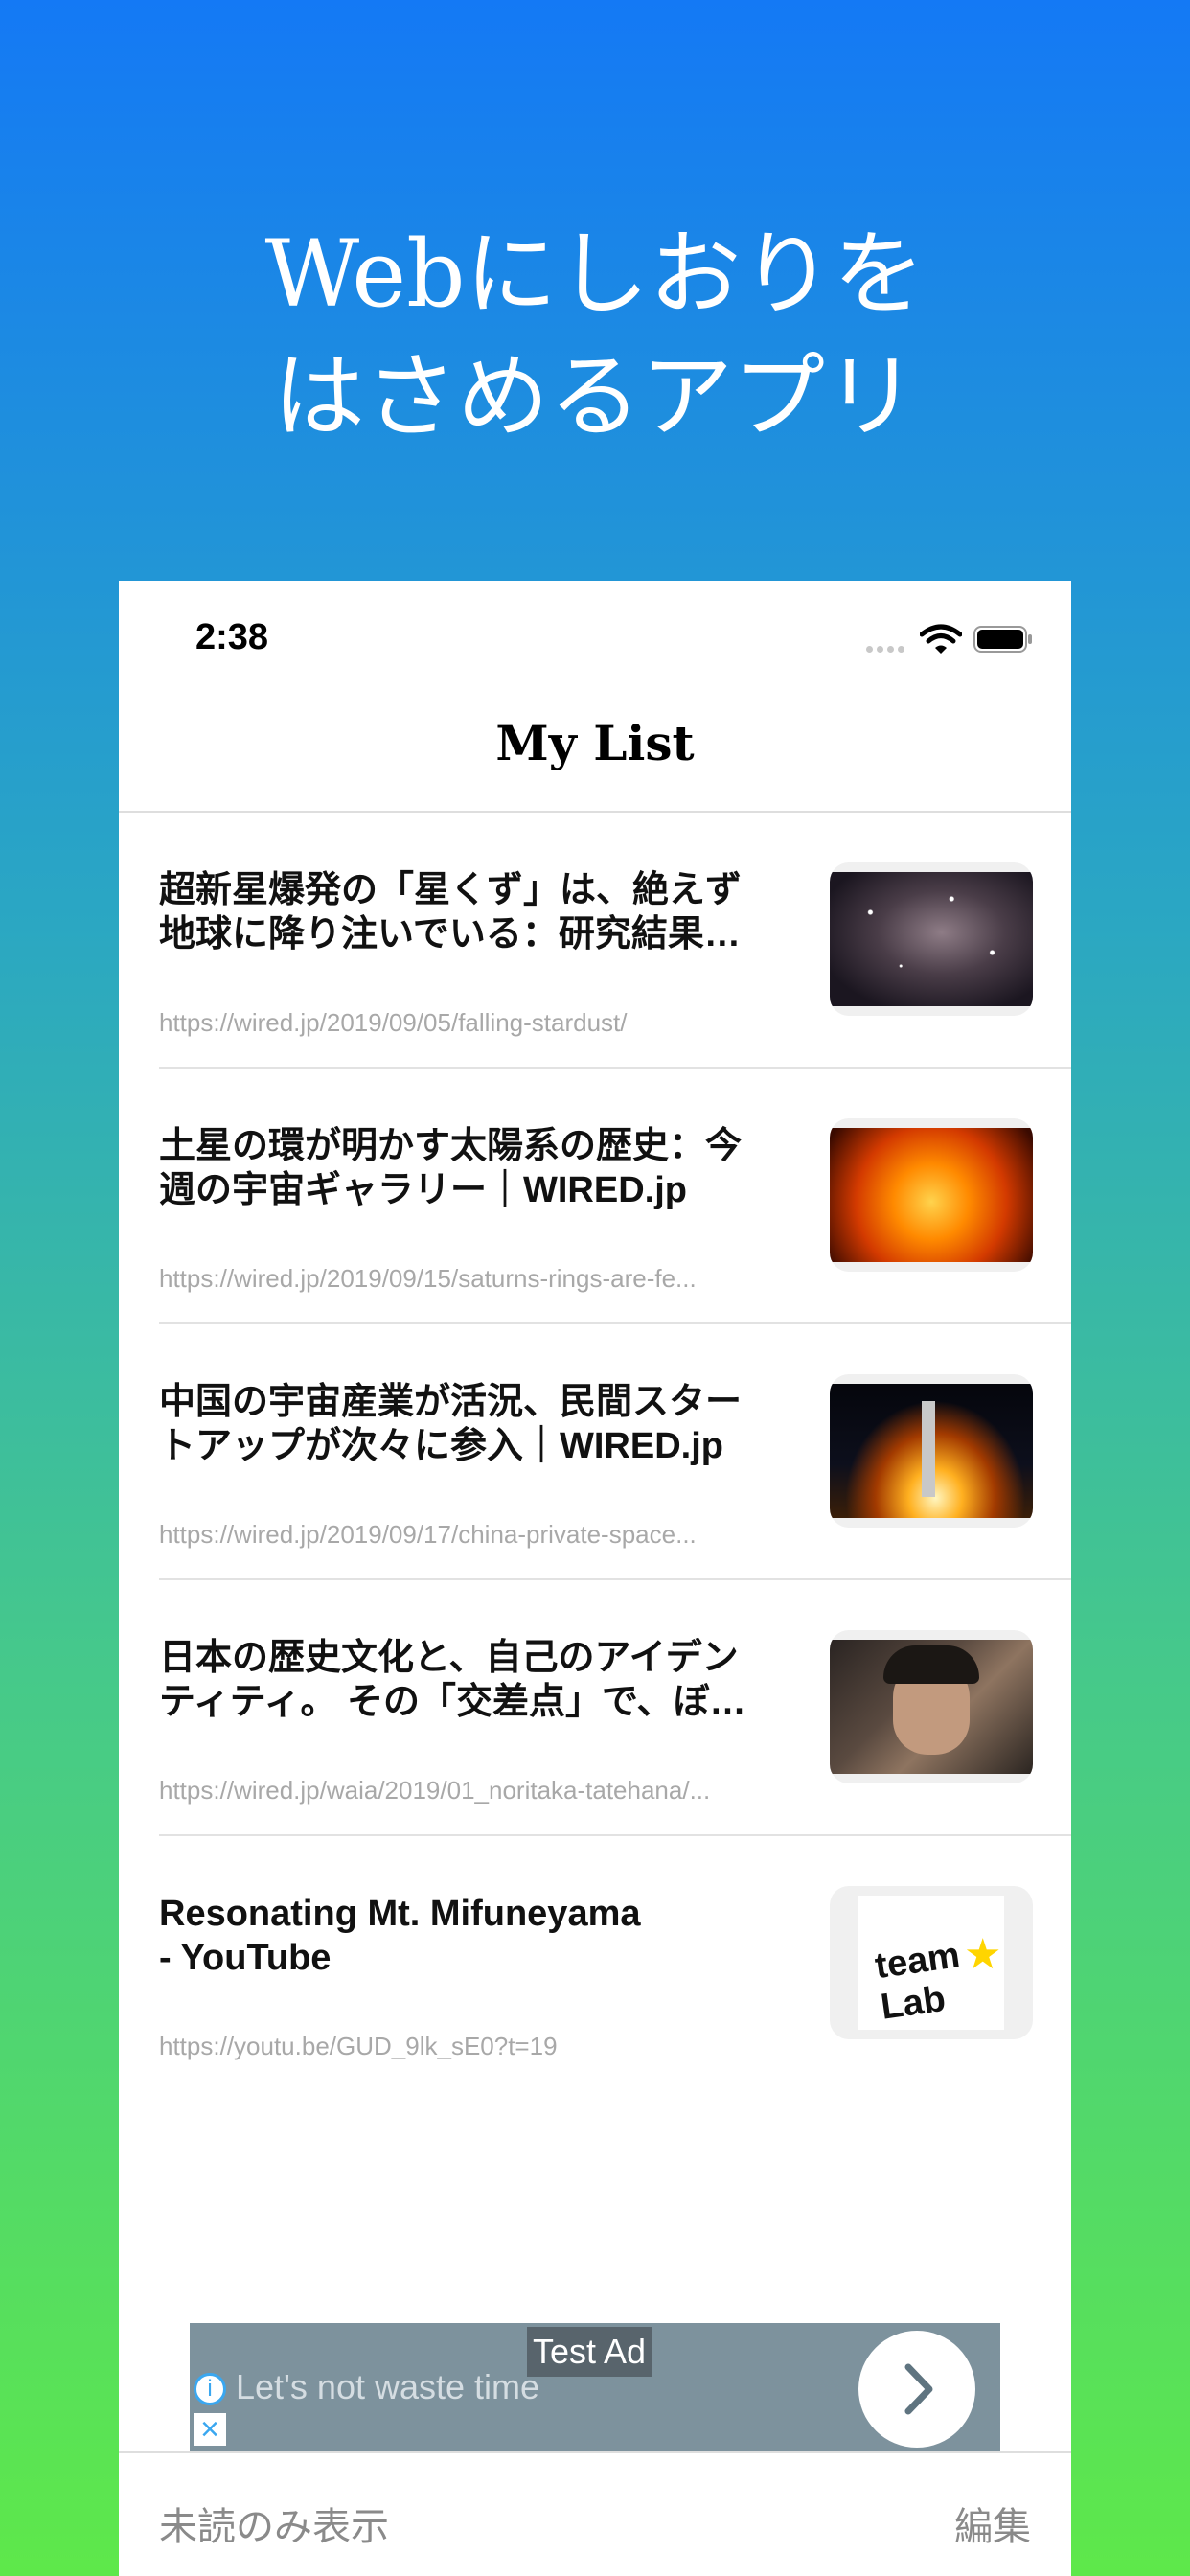 This screenshot has width=1190, height=2576. Describe the element at coordinates (888, 646) in the screenshot. I see `cellular-signal-icon` at that location.